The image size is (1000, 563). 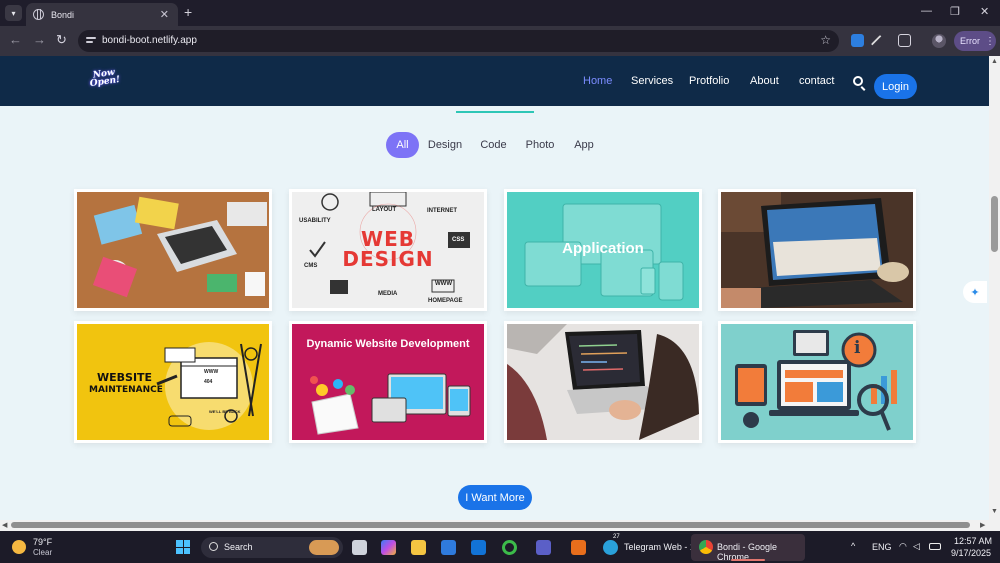 I want to click on filter-all: All, so click(x=402, y=145).